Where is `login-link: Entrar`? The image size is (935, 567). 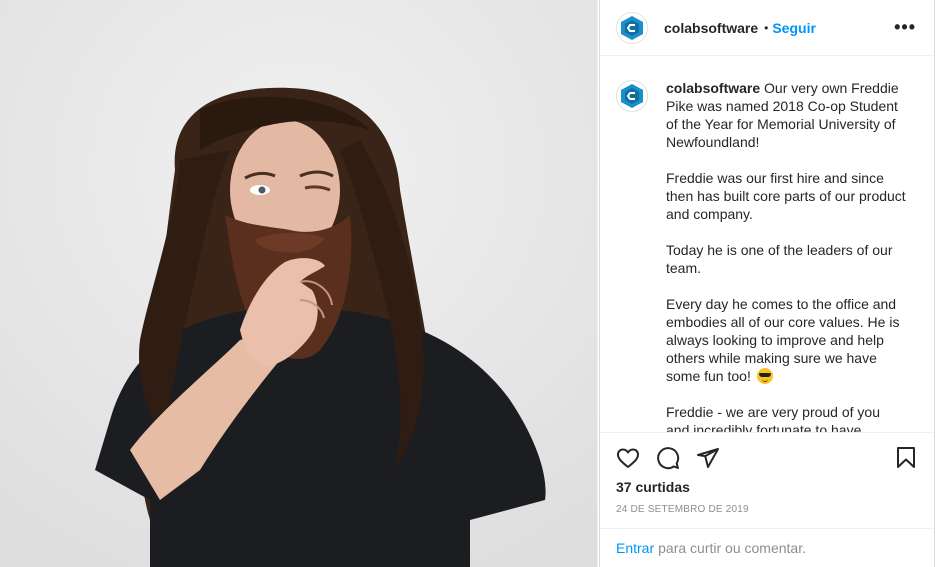 login-link: Entrar is located at coordinates (635, 548).